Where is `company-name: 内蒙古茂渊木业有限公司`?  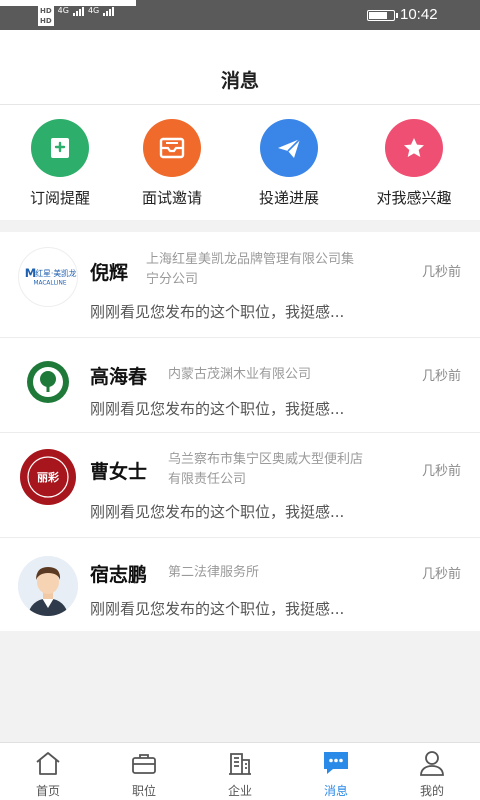 company-name: 内蒙古茂渊木业有限公司 is located at coordinates (240, 374).